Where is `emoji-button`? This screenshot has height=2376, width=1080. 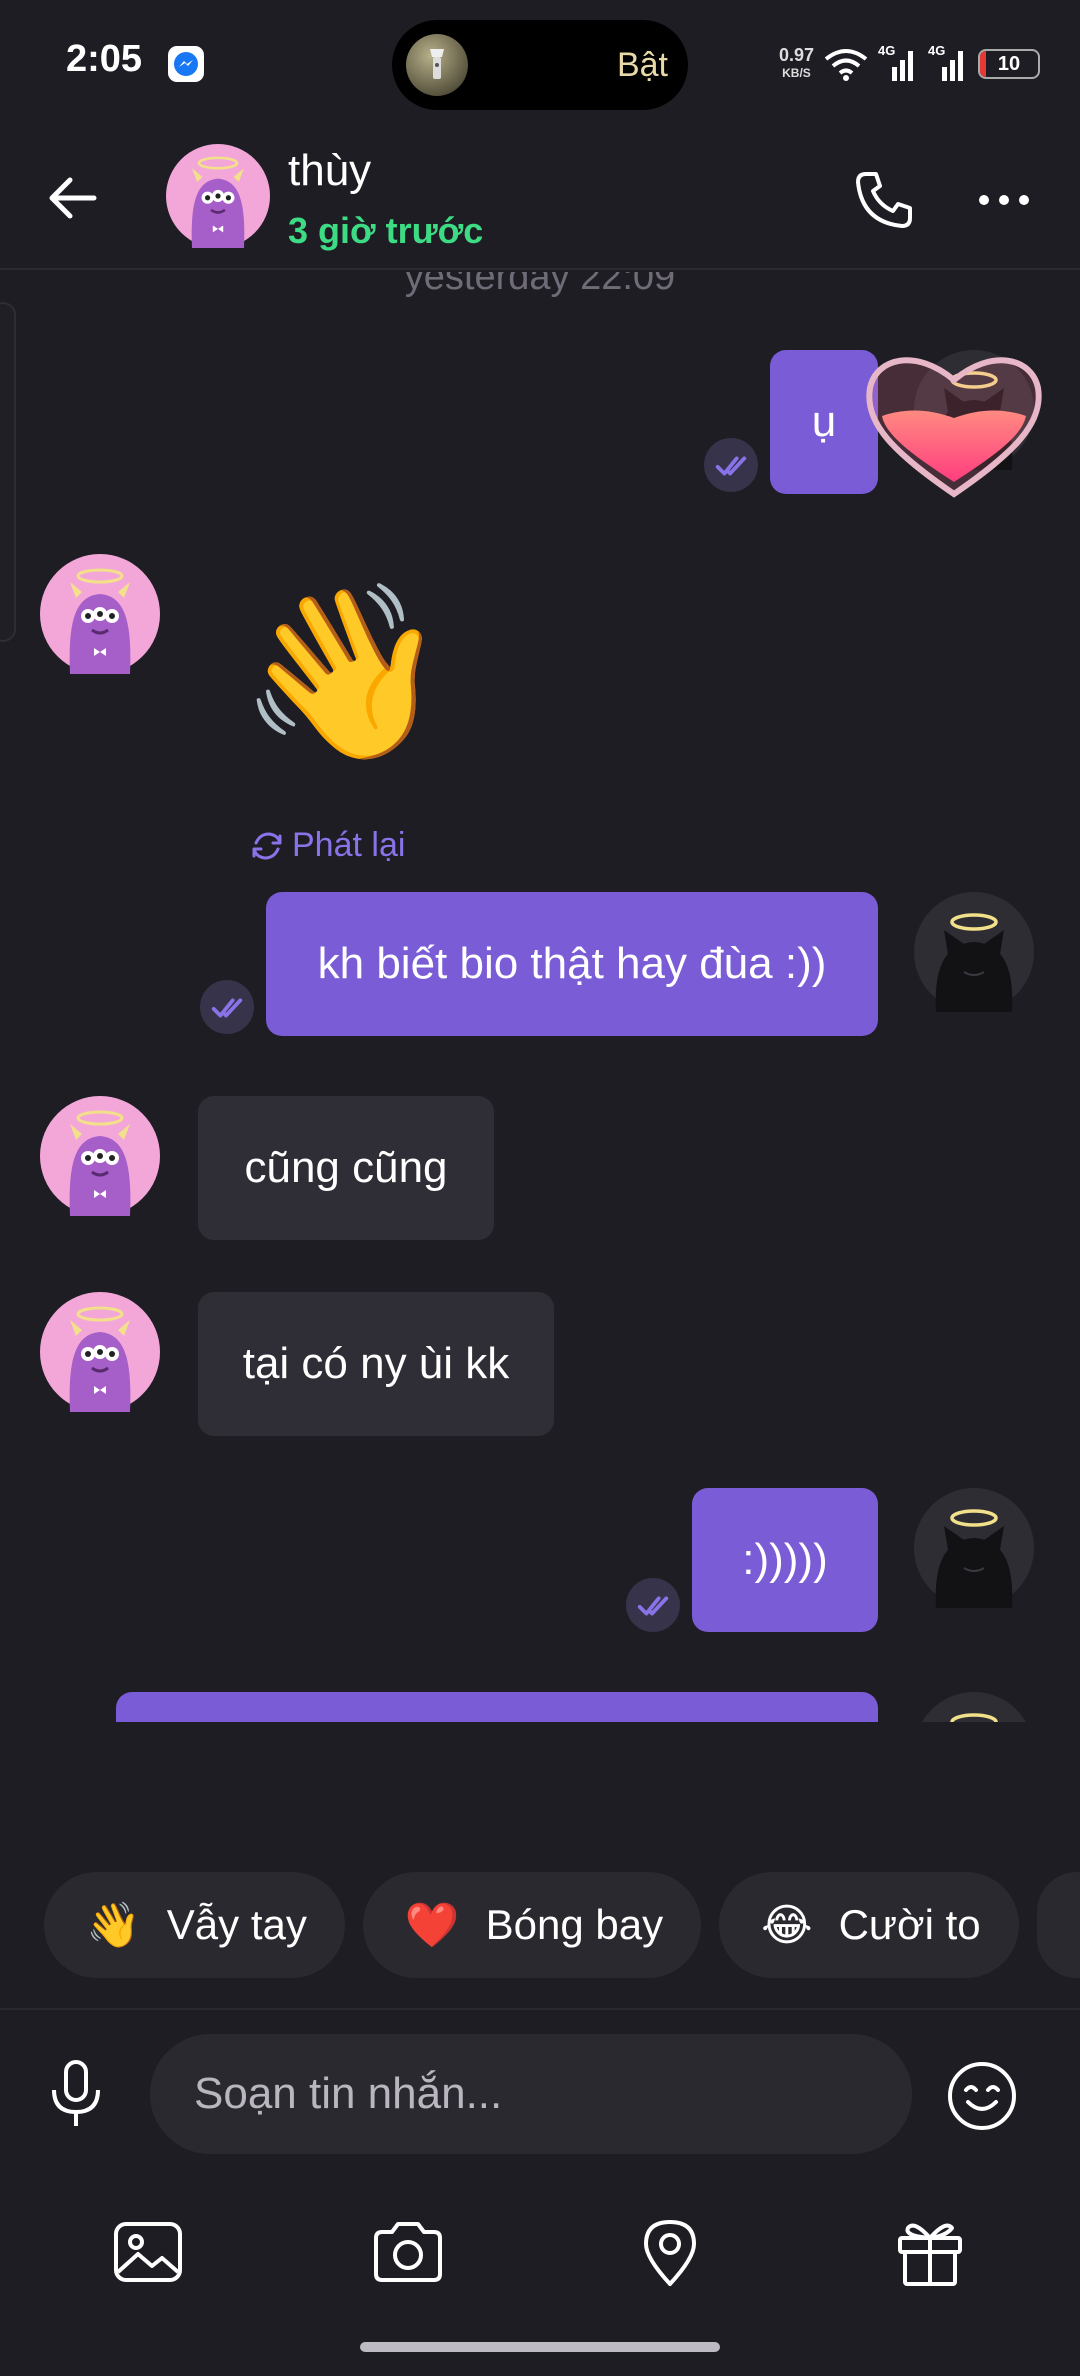 emoji-button is located at coordinates (982, 2096).